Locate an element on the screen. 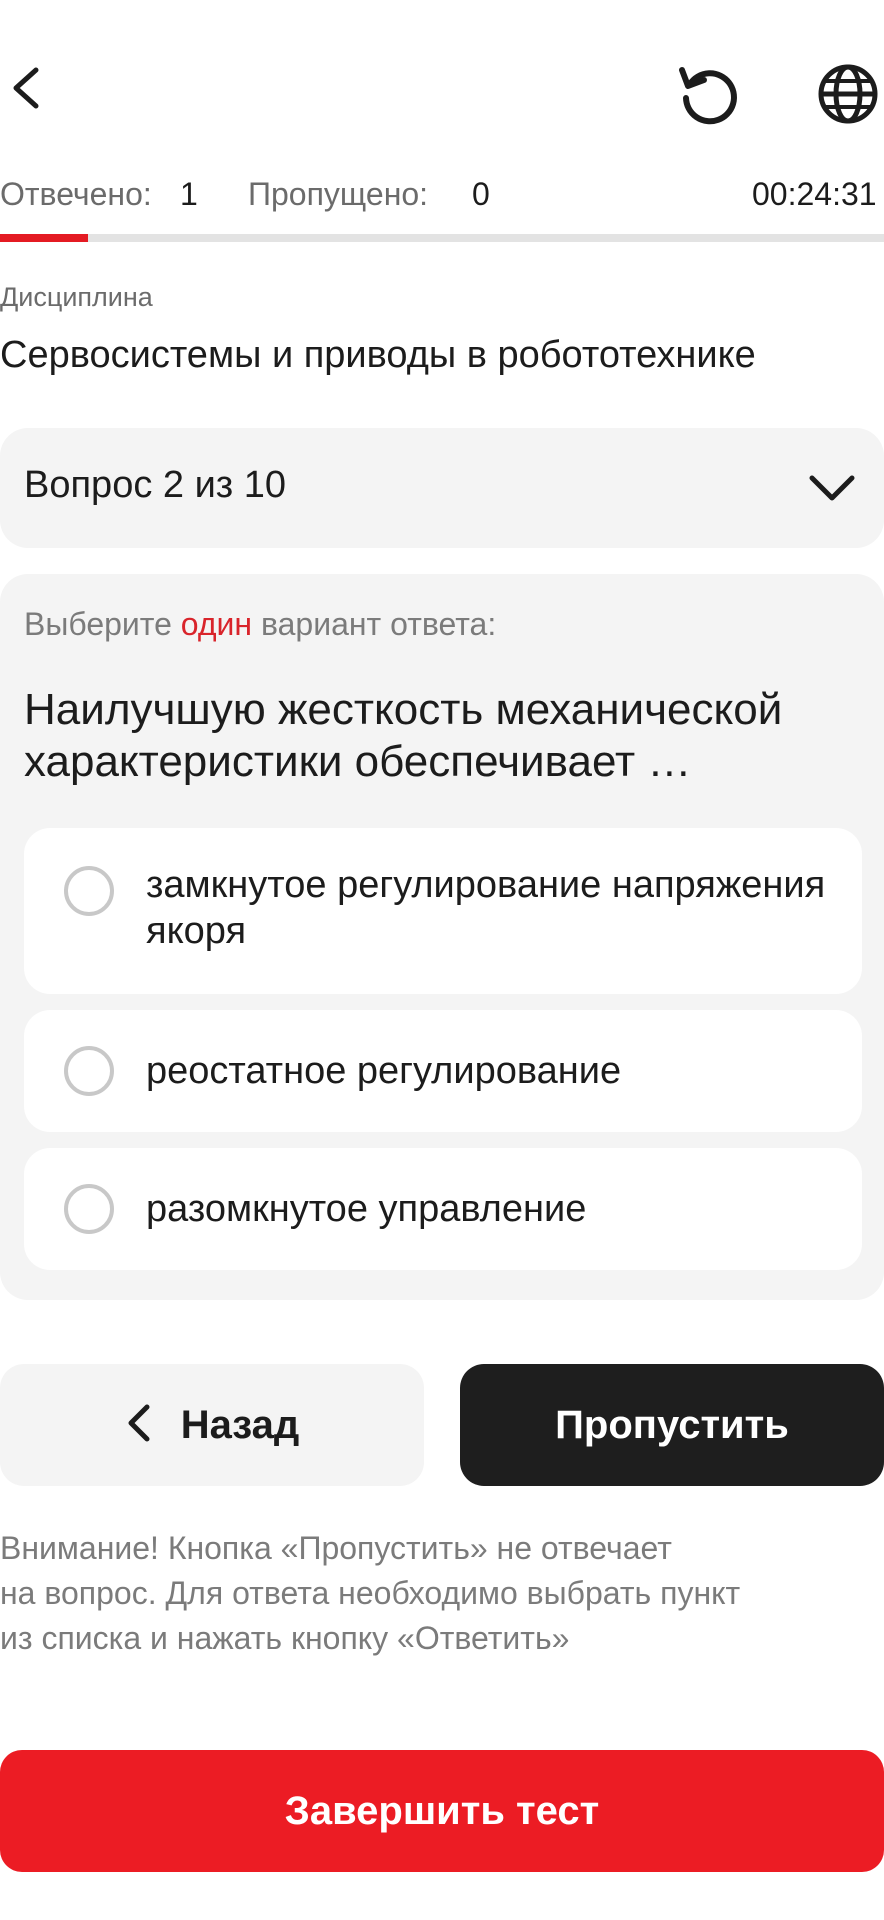 The height and width of the screenshot is (1920, 884). question-selector-label: Вопрос 2 из 10 is located at coordinates (155, 485).